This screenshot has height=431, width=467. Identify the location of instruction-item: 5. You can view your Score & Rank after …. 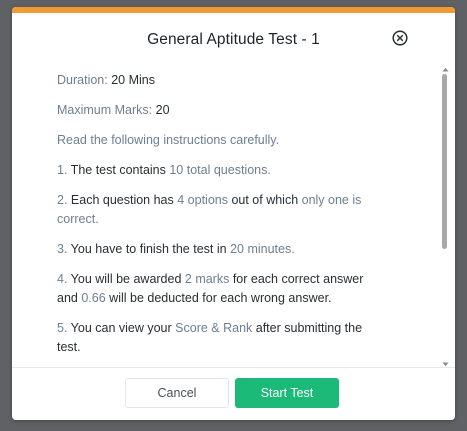
(222, 338).